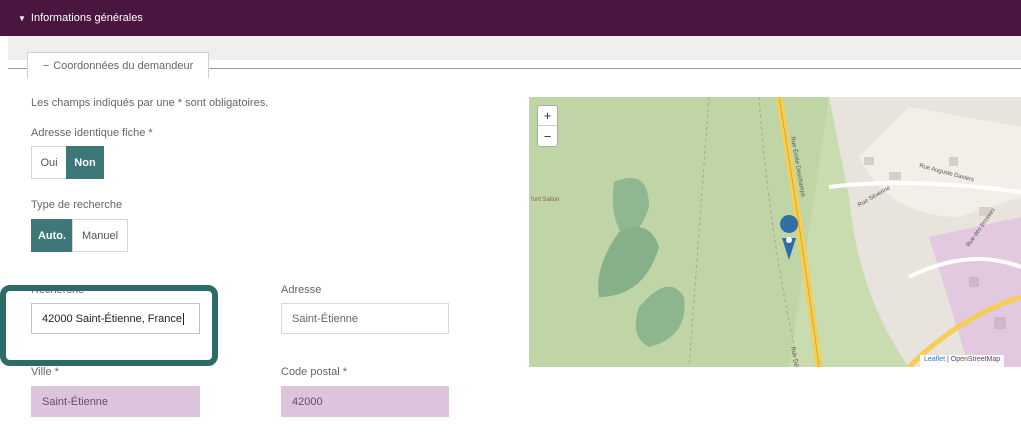  I want to click on osm-link: OpenStreetMap, so click(975, 359).